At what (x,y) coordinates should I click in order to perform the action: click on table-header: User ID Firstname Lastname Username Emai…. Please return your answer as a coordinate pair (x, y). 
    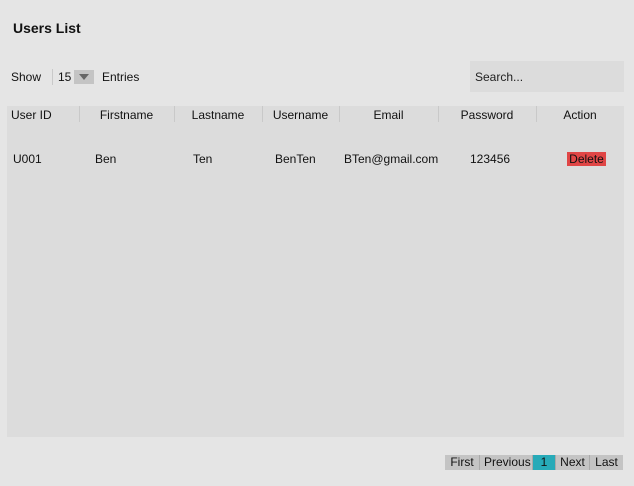
    Looking at the image, I should click on (315, 115).